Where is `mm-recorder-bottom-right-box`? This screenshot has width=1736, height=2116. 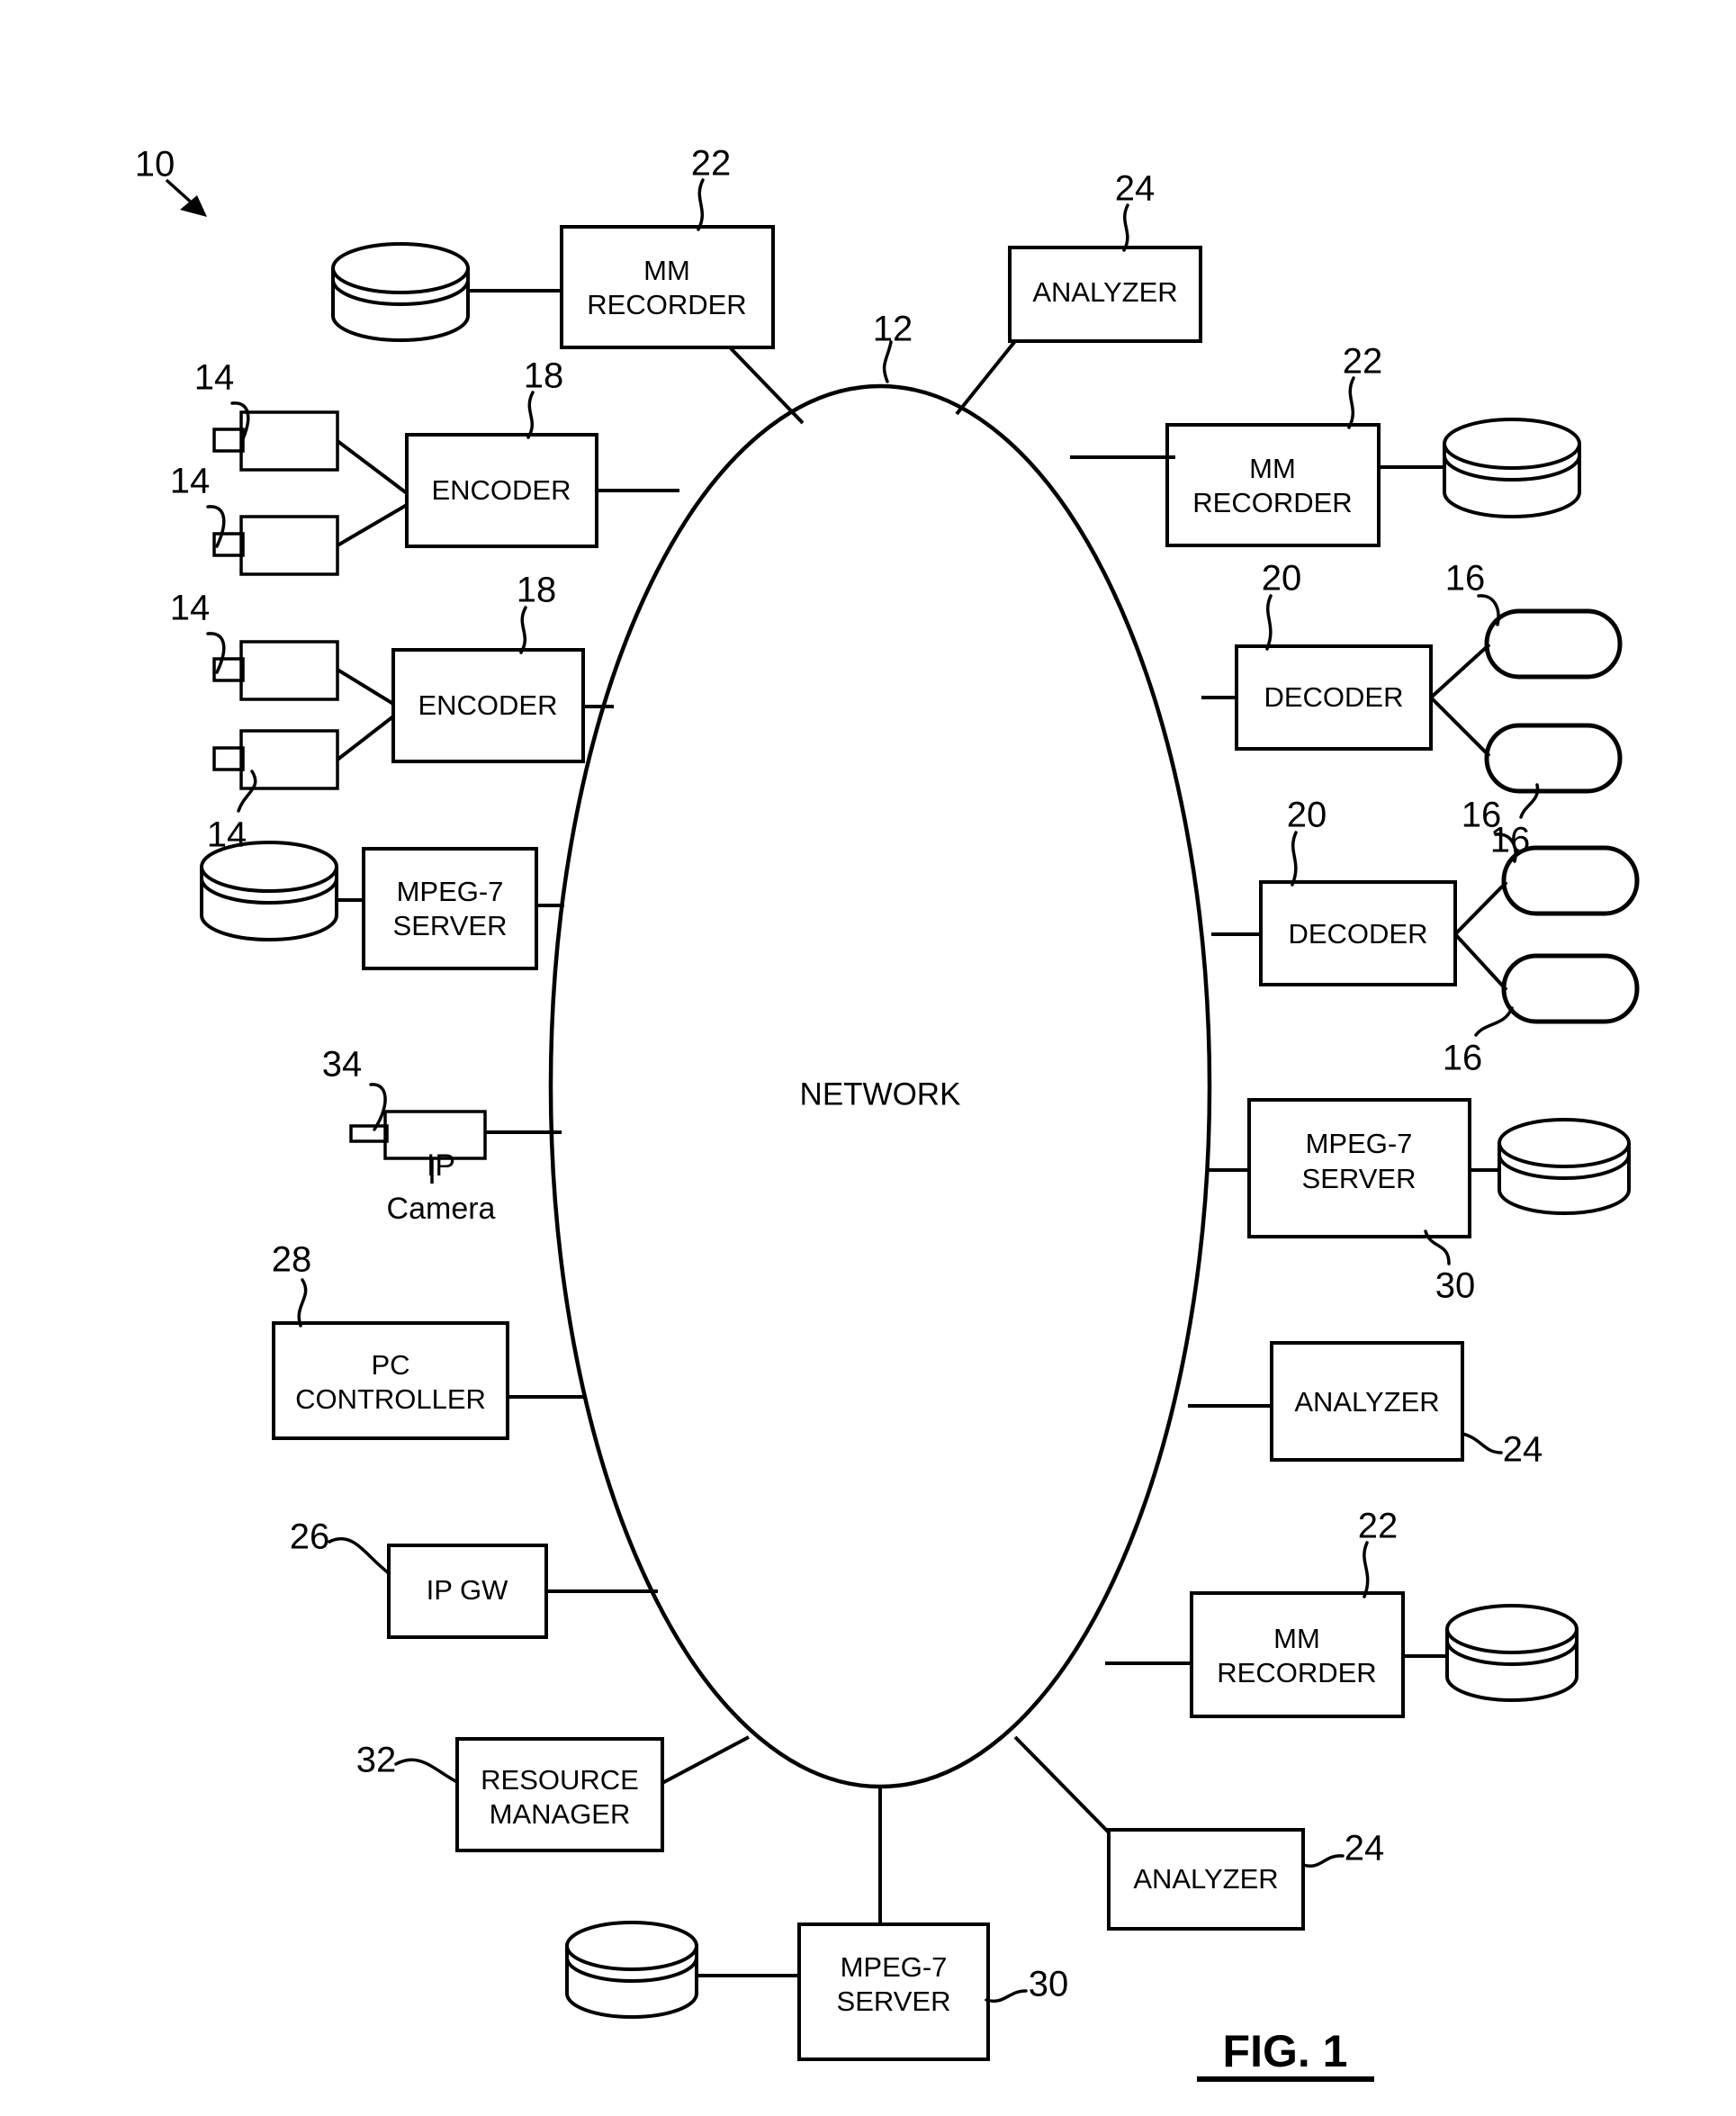 mm-recorder-bottom-right-box is located at coordinates (1297, 1654).